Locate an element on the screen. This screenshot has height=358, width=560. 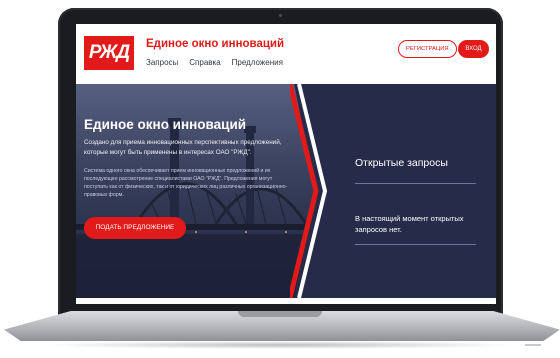
nav-item-requests: Запросы is located at coordinates (162, 62).